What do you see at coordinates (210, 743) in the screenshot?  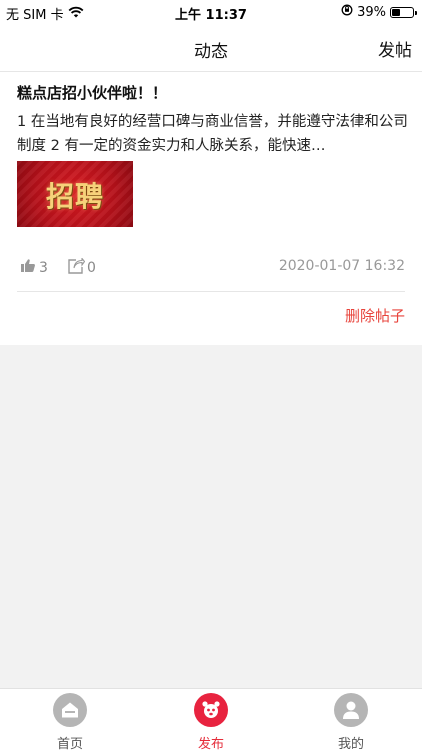 I see `tab-publish-label: 发布` at bounding box center [210, 743].